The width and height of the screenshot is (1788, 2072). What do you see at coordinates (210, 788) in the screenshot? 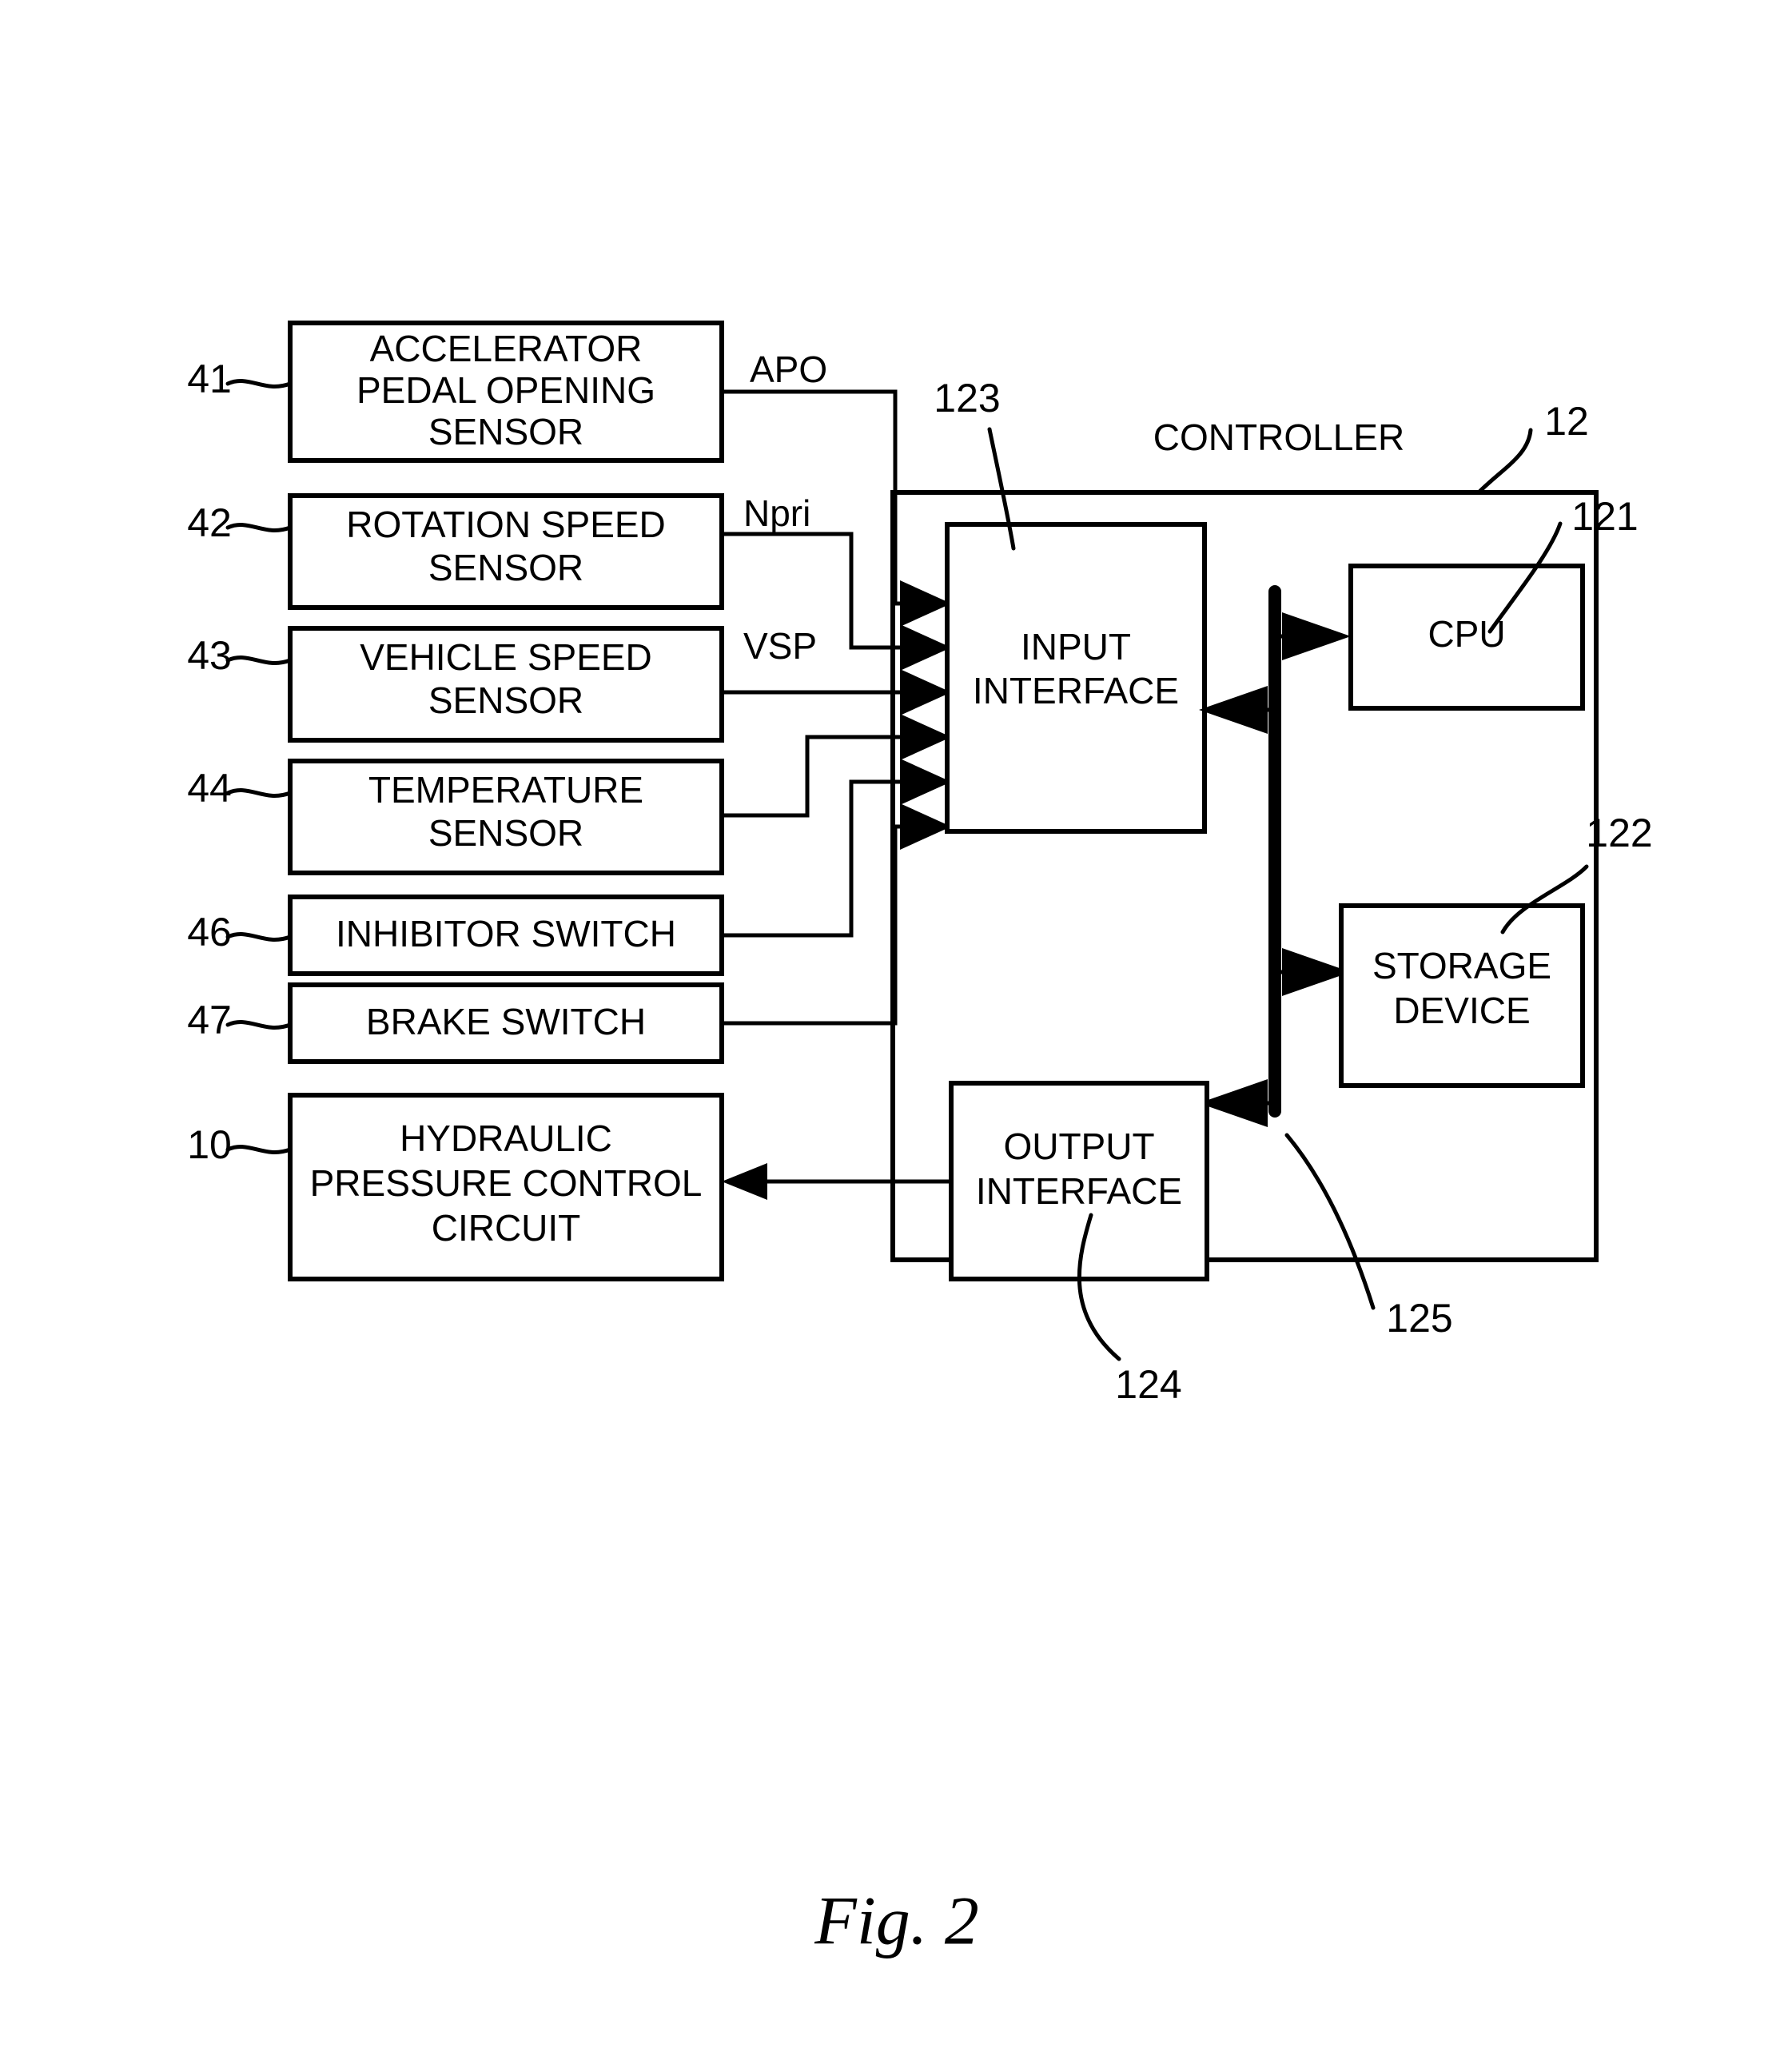
I see `ref-number: 44` at bounding box center [210, 788].